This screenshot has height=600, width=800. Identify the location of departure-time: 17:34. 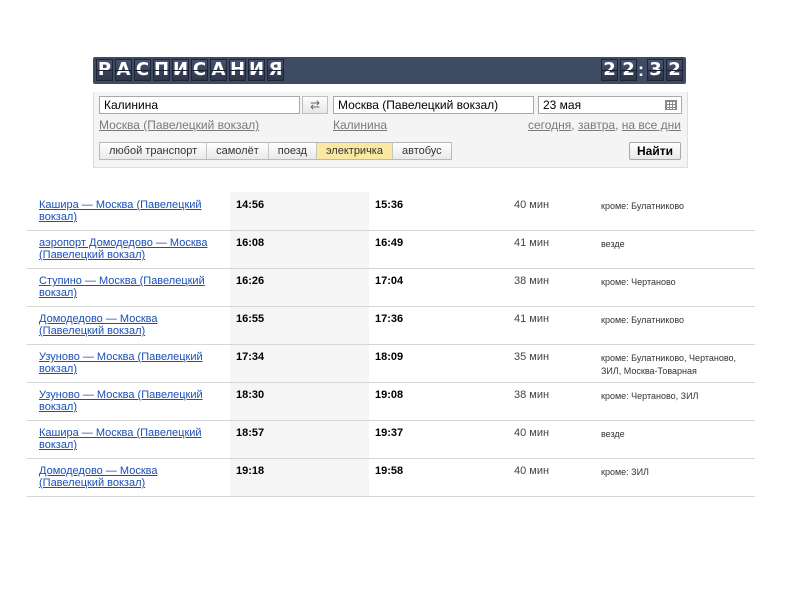
(250, 357).